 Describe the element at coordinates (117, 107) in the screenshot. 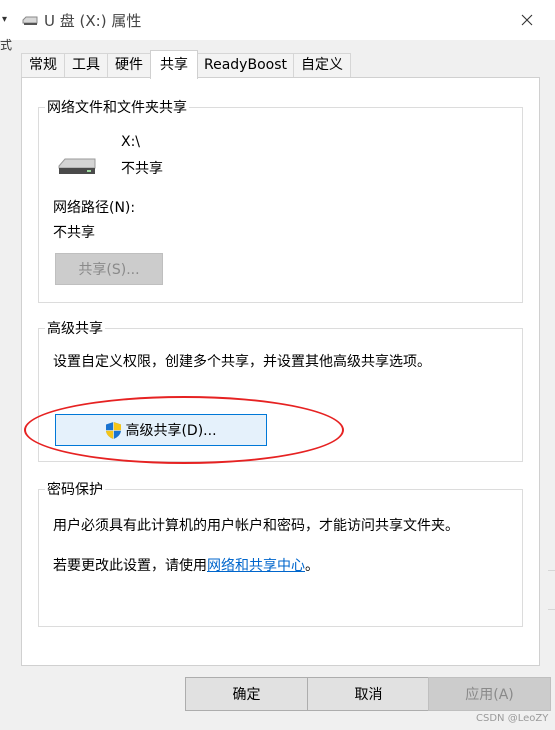

I see `group-title: 网络文件和文件夹共享` at that location.